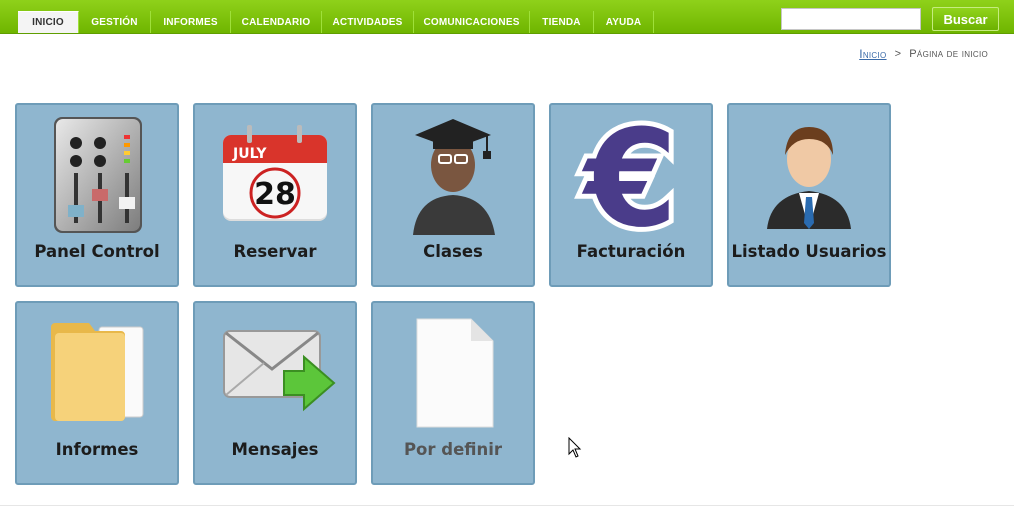 This screenshot has width=1014, height=509. I want to click on calendar-month-text: JULY, so click(249, 154).